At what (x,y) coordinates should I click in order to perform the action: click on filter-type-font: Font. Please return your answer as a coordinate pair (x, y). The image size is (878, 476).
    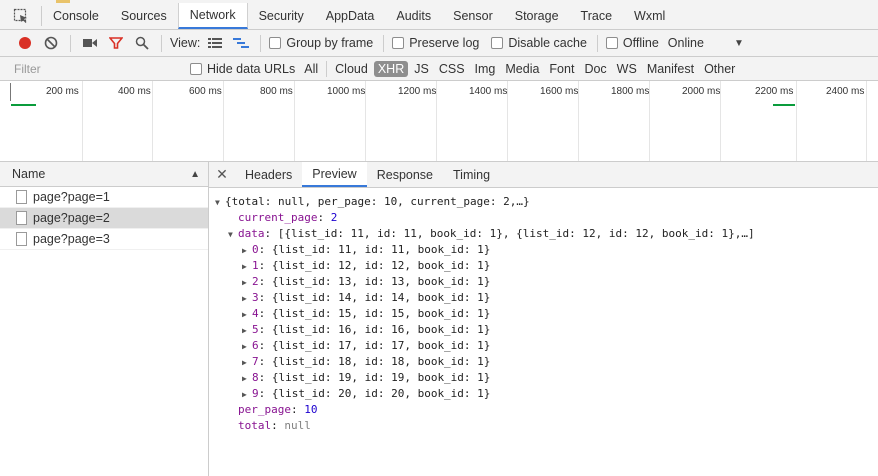
    Looking at the image, I should click on (561, 69).